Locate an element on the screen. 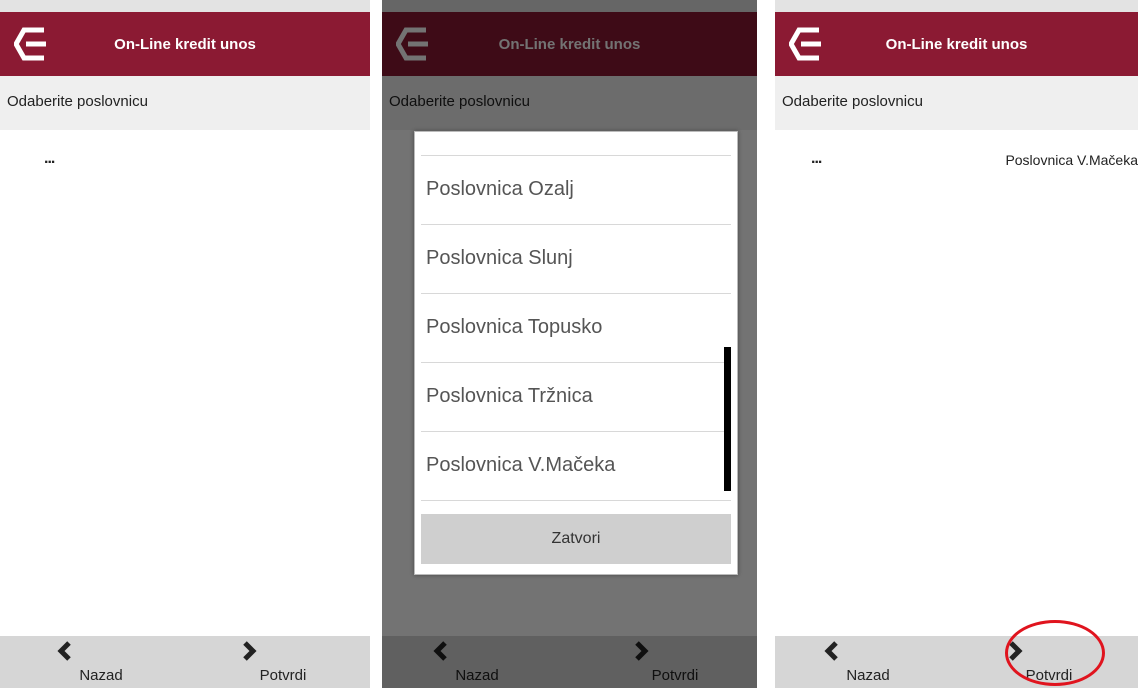 The image size is (1138, 688). list-item: Poslovnica Tržnica is located at coordinates (576, 397).